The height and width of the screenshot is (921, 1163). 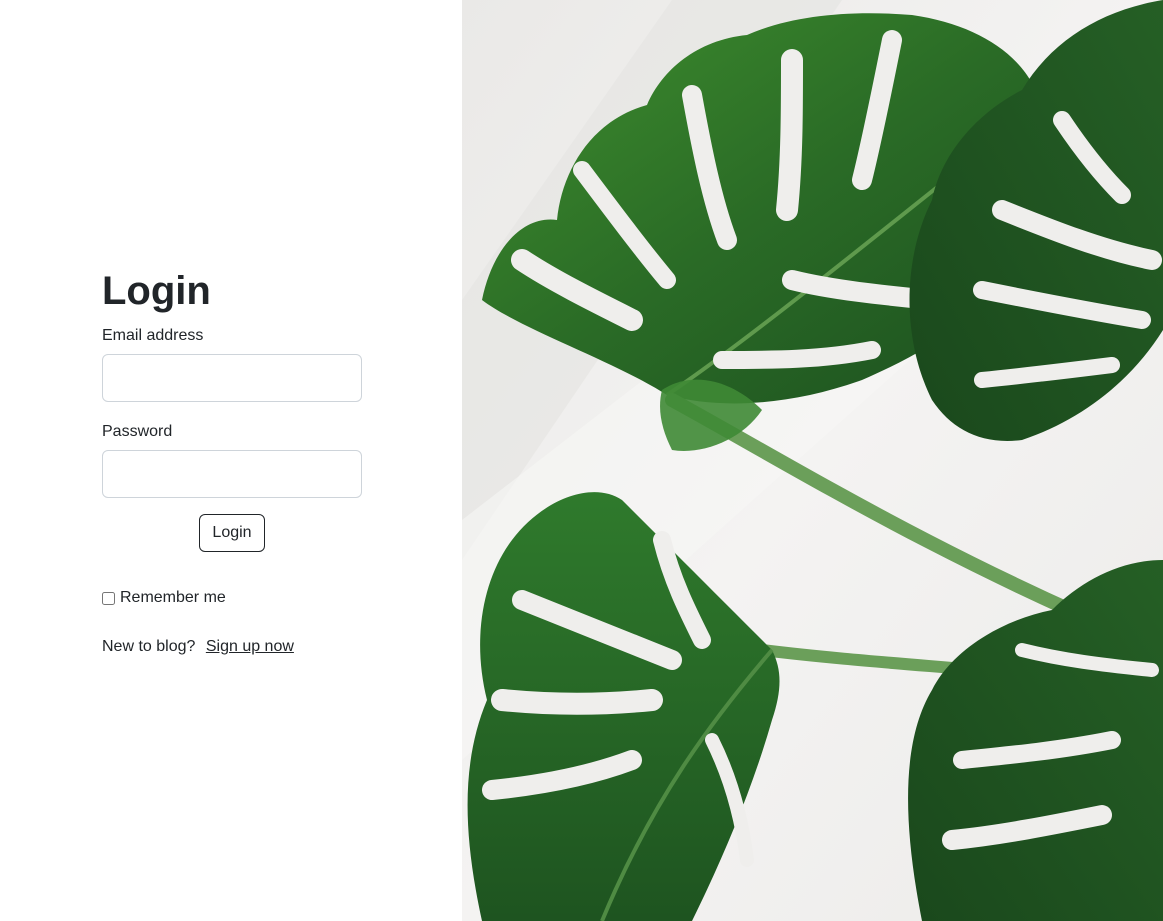 What do you see at coordinates (232, 598) in the screenshot?
I see `remember-me: Remember me` at bounding box center [232, 598].